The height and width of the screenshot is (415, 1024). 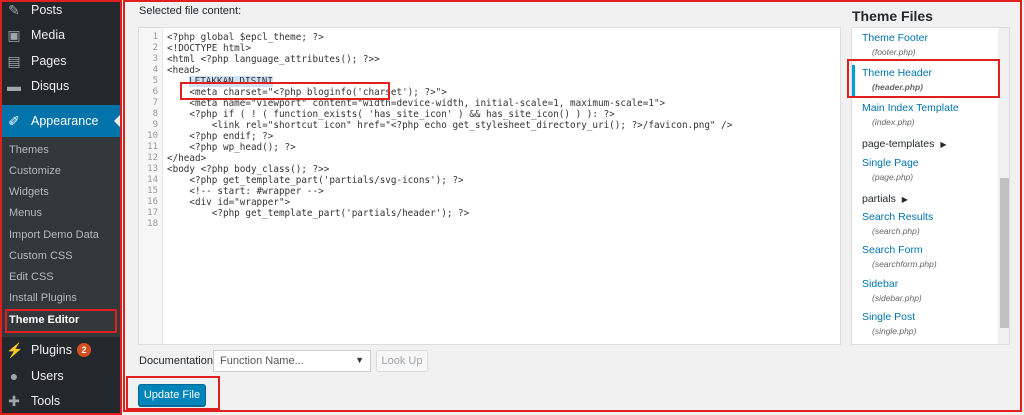 I want to click on theme-files-title: Theme Files, so click(x=892, y=16).